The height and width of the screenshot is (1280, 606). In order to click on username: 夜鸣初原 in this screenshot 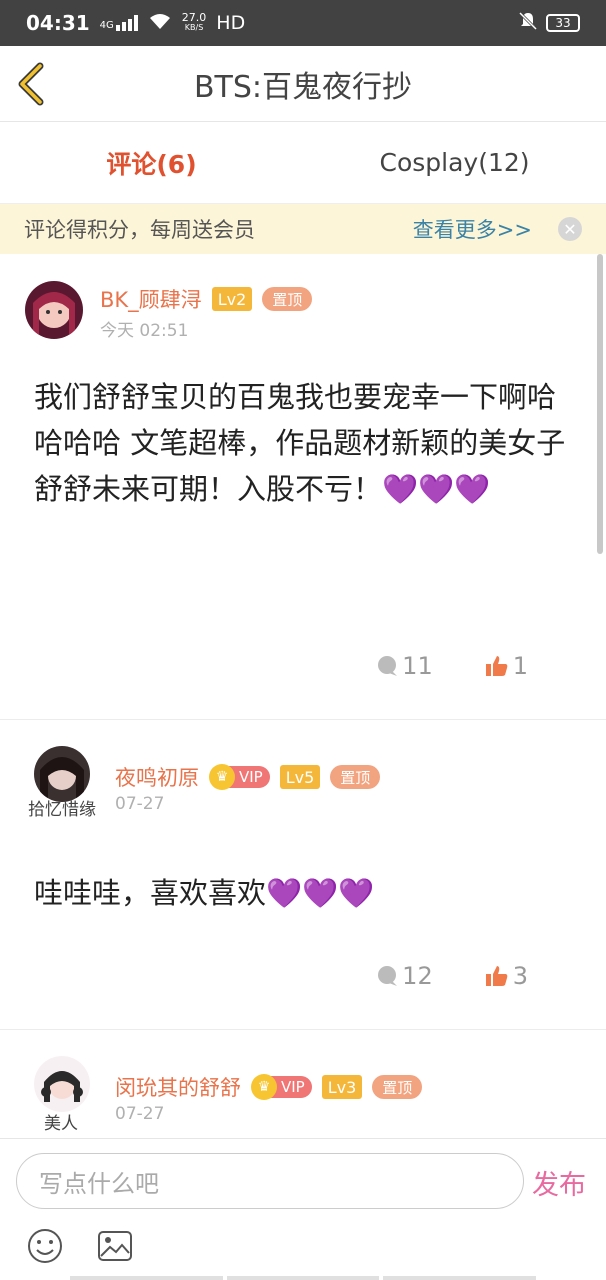, I will do `click(157, 777)`.